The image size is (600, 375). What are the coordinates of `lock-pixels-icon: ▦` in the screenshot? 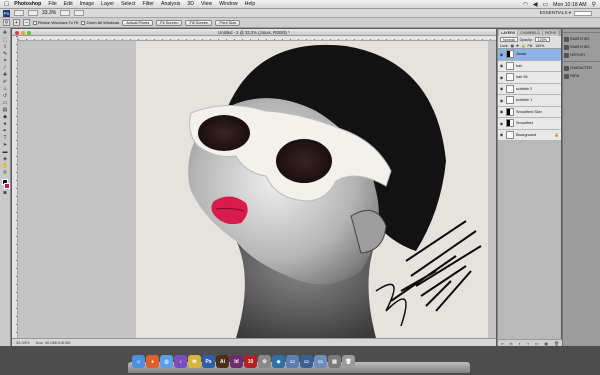 It's located at (512, 46).